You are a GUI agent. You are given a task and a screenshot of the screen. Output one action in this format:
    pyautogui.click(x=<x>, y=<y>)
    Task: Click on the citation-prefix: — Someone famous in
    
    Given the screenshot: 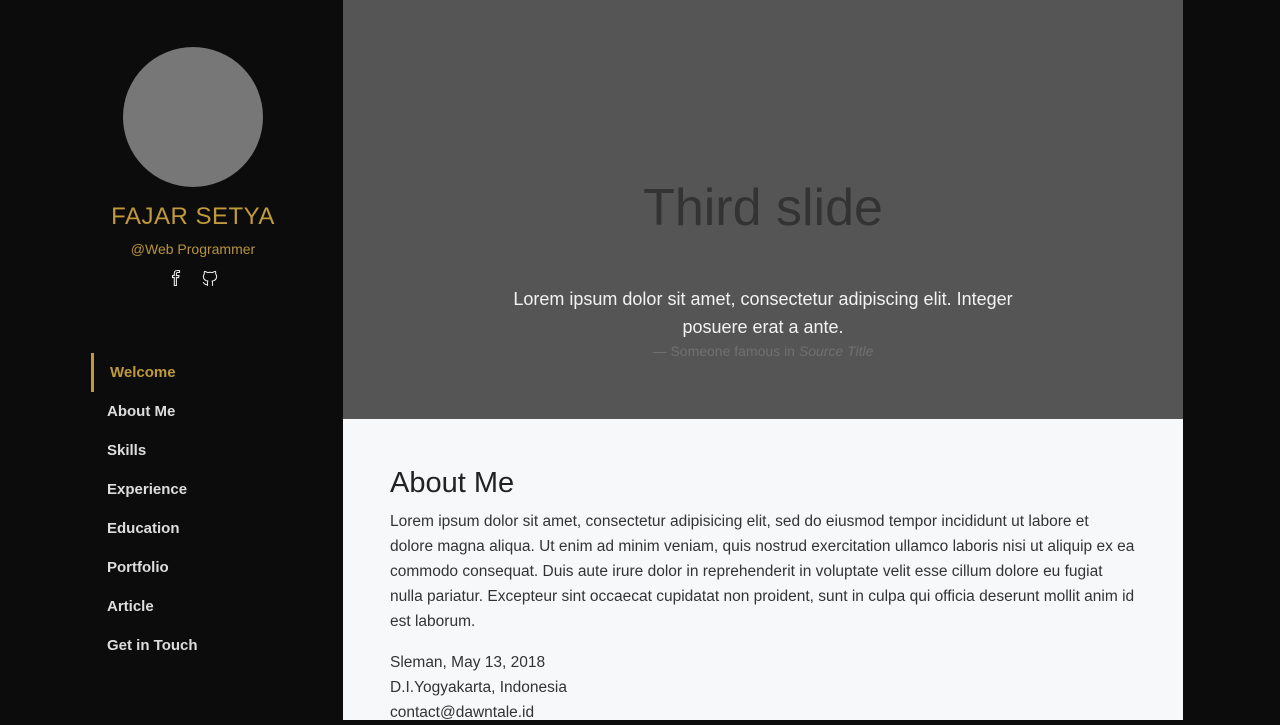 What is the action you would take?
    pyautogui.click(x=725, y=351)
    